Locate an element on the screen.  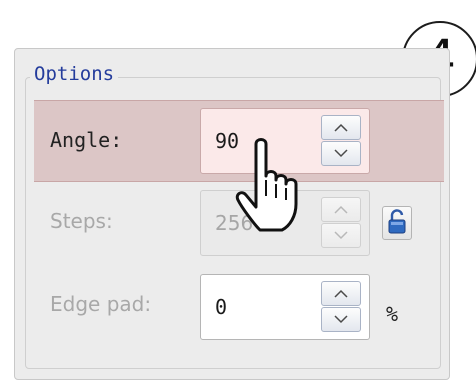
angle-spinner is located at coordinates (341, 141).